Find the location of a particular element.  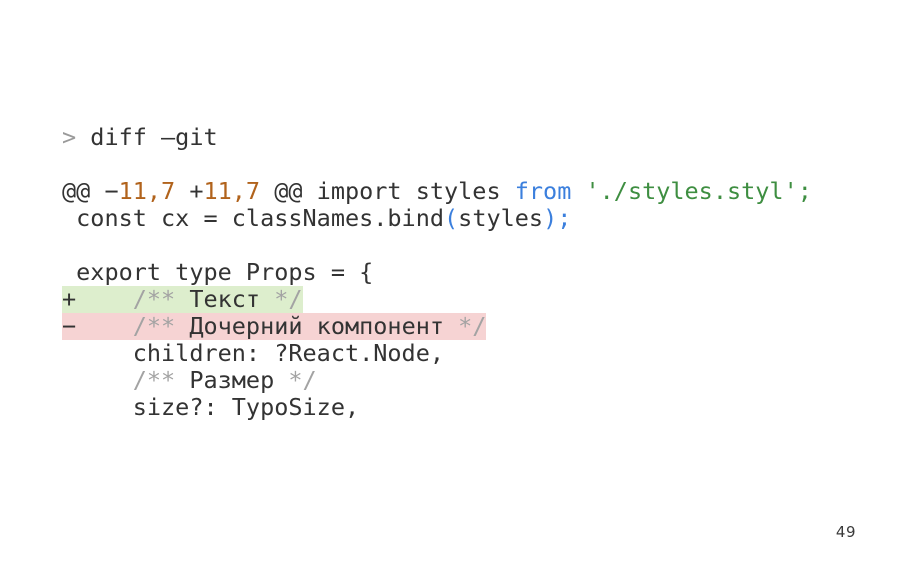

line-context-const-token-3: ); is located at coordinates (557, 217).